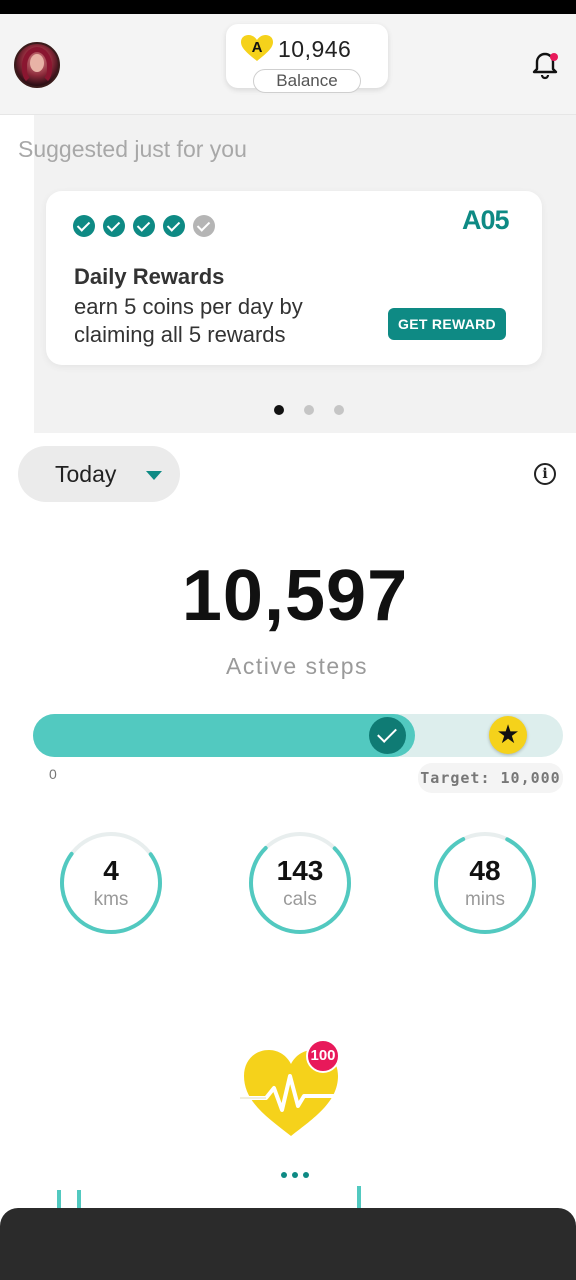  I want to click on heart-coin-icon: A, so click(257, 48).